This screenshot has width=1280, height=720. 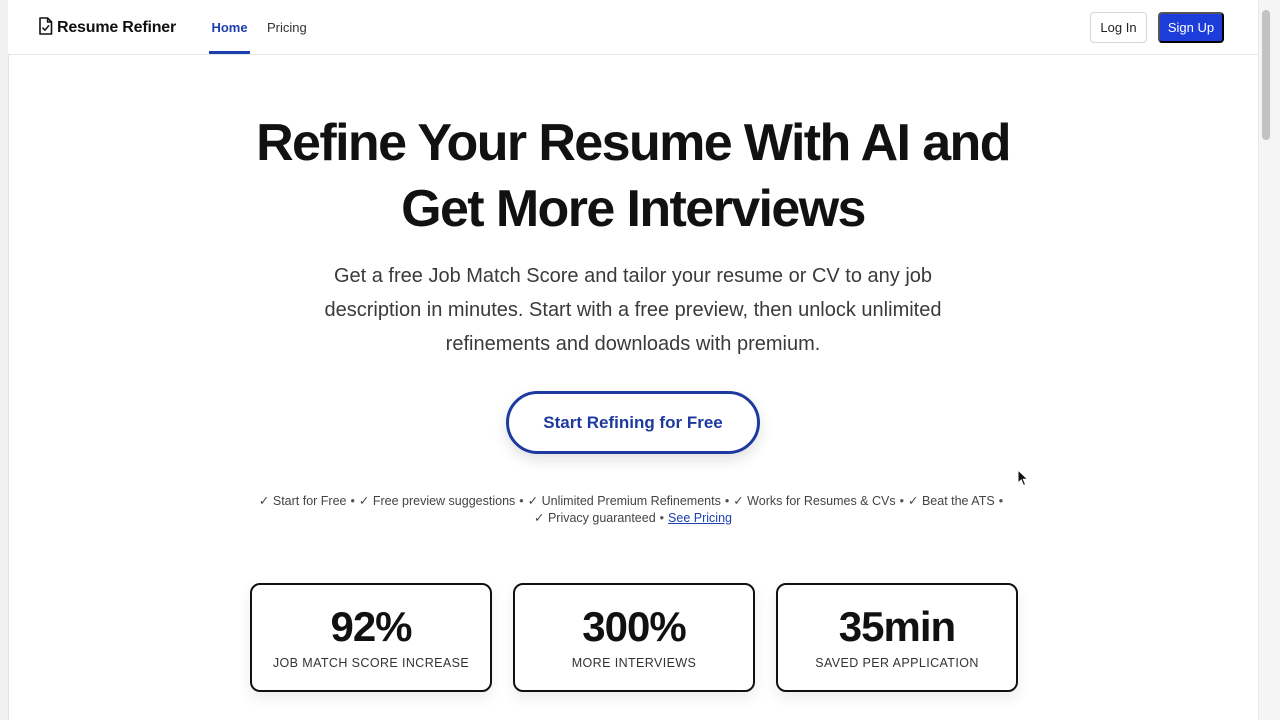 I want to click on document-check-icon, so click(x=45, y=28).